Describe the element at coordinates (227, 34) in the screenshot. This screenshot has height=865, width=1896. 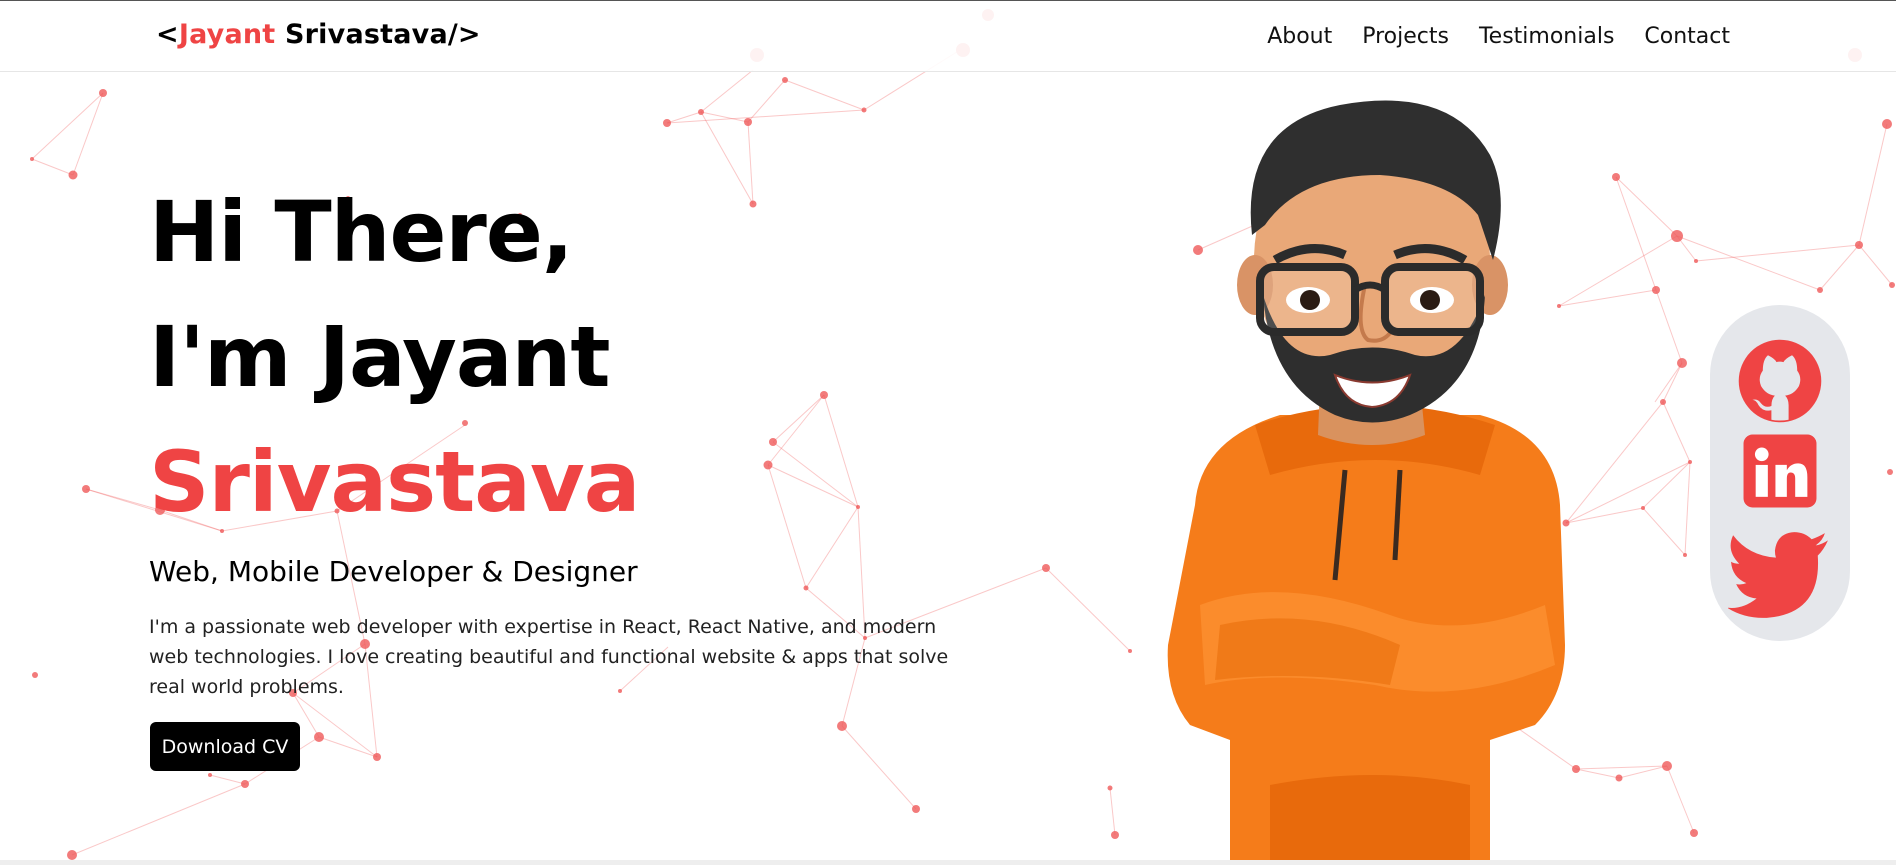
I see `logo-first-name: Jayant` at that location.